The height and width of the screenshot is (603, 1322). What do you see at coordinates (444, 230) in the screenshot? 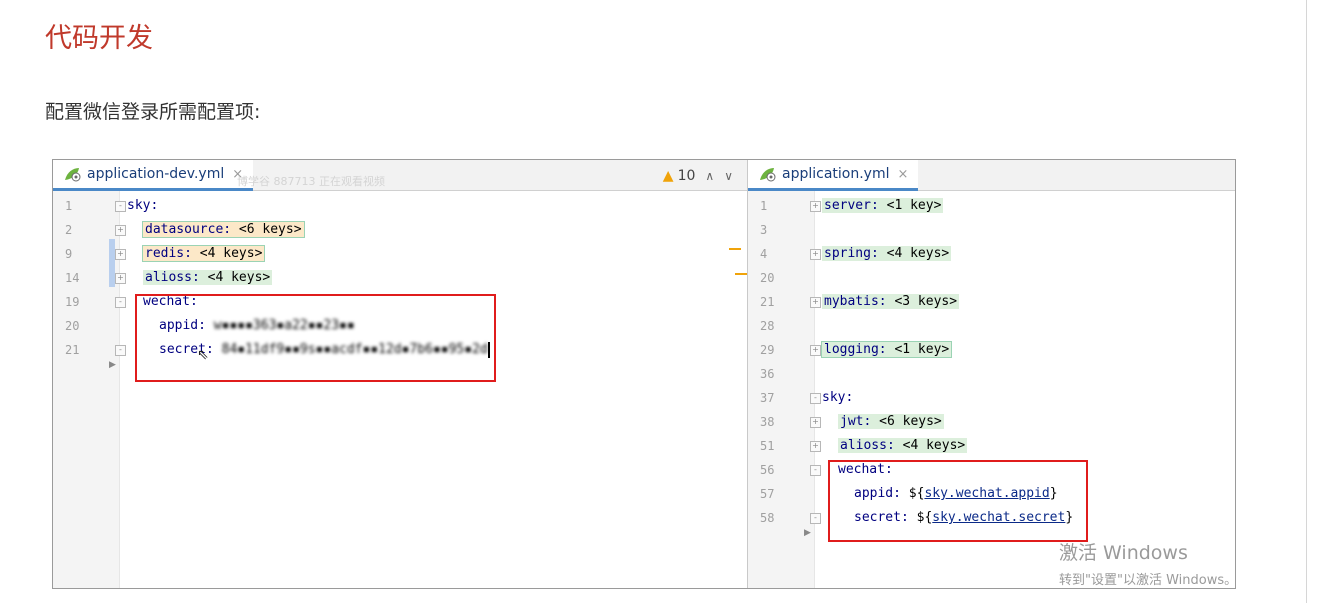
I see `code-line: datasource: <6 keys>` at bounding box center [444, 230].